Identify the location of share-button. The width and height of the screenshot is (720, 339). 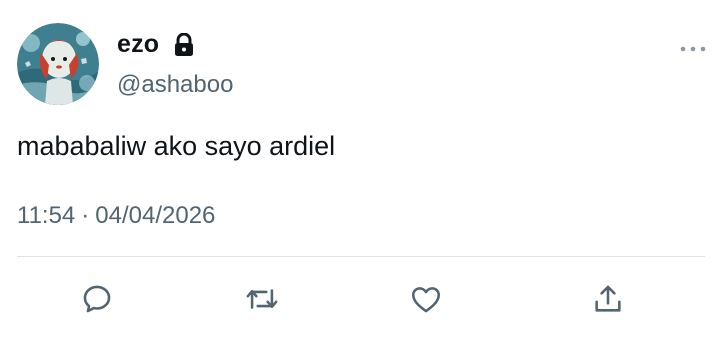
(608, 299).